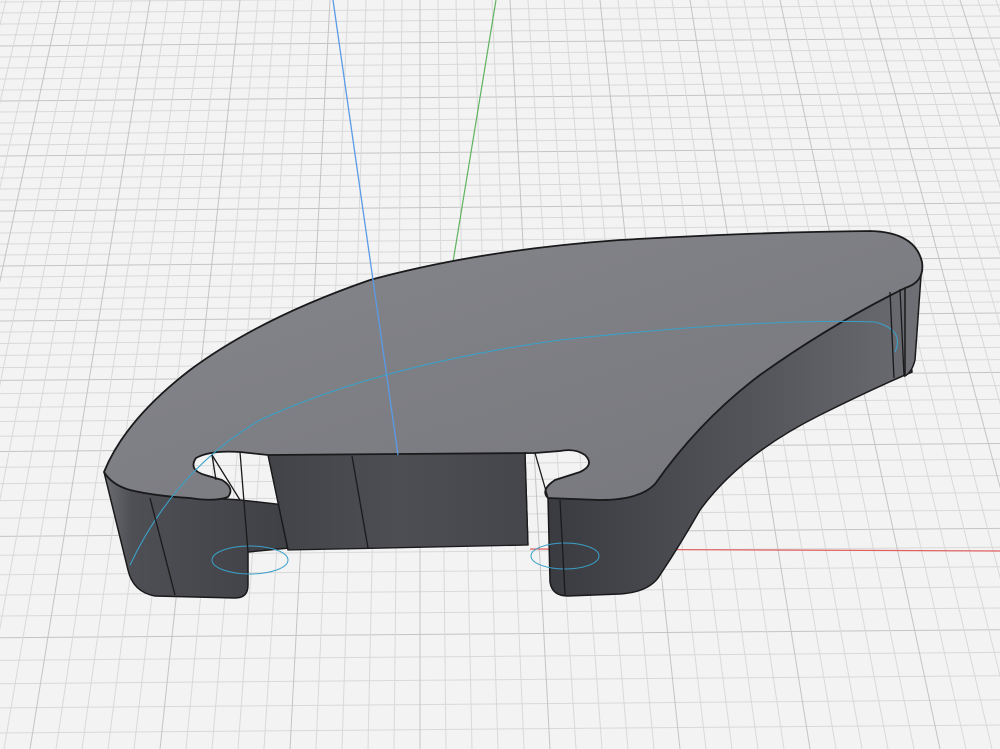 The width and height of the screenshot is (1000, 749). I want to click on y-axis-line, so click(474, 131).